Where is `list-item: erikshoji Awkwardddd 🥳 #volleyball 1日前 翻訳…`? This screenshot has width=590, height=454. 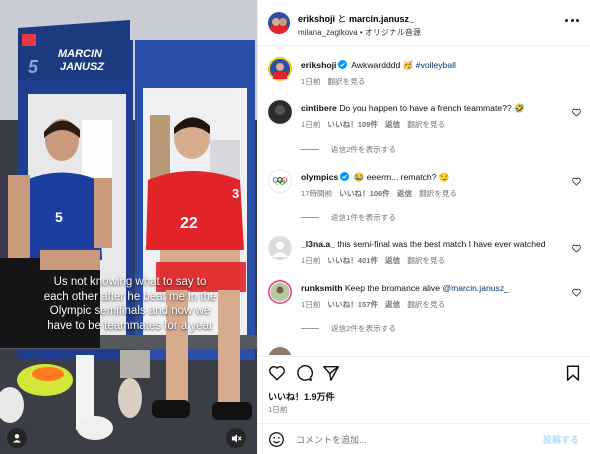 list-item: erikshoji Awkwardddd 🥳 #volleyball 1日前 翻訳… is located at coordinates (425, 74).